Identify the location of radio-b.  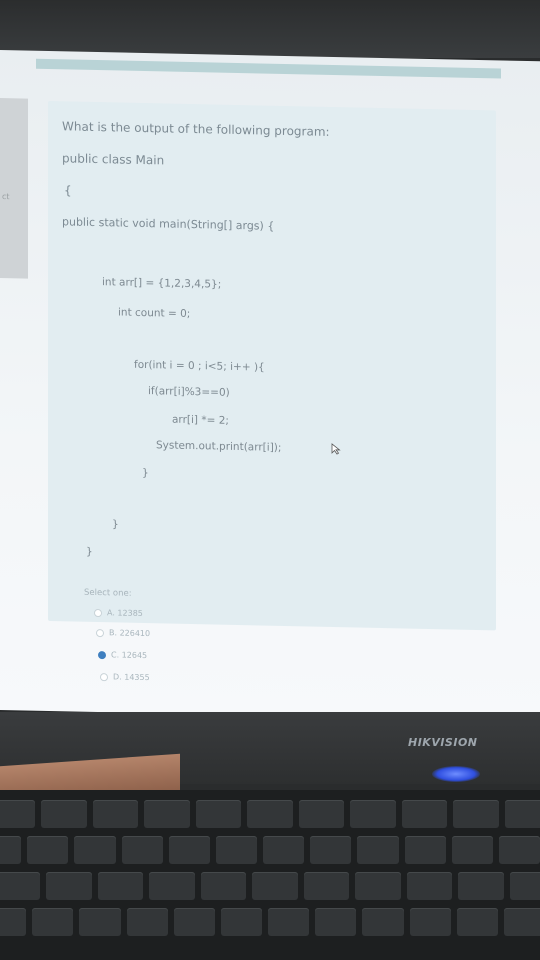
(100, 632).